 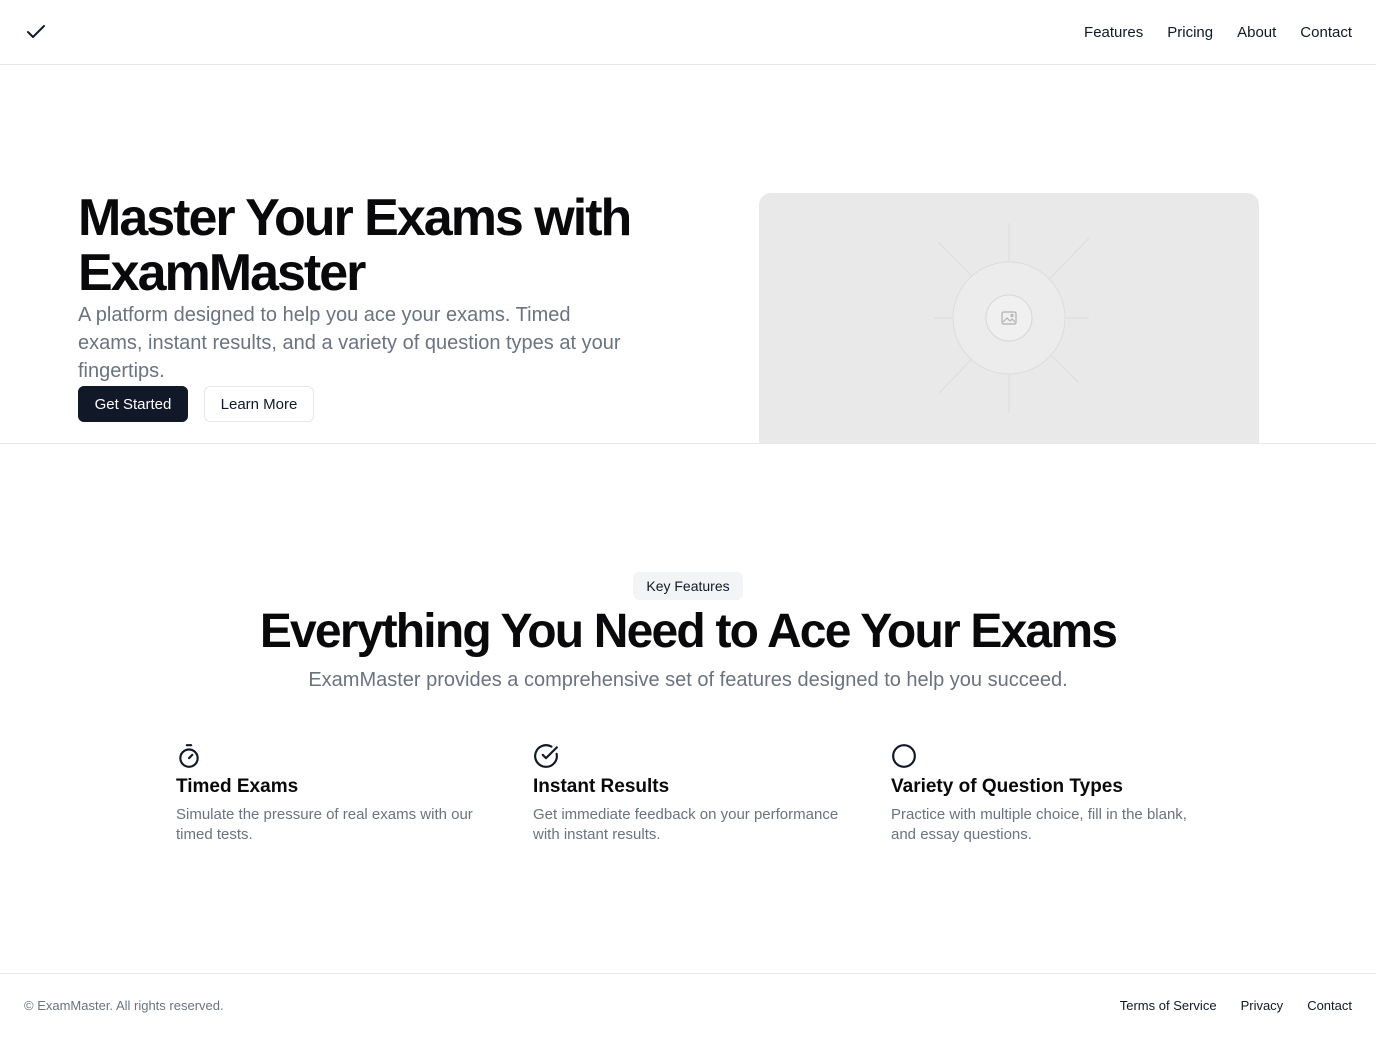 I want to click on learn-more-button: Learn More, so click(x=259, y=404).